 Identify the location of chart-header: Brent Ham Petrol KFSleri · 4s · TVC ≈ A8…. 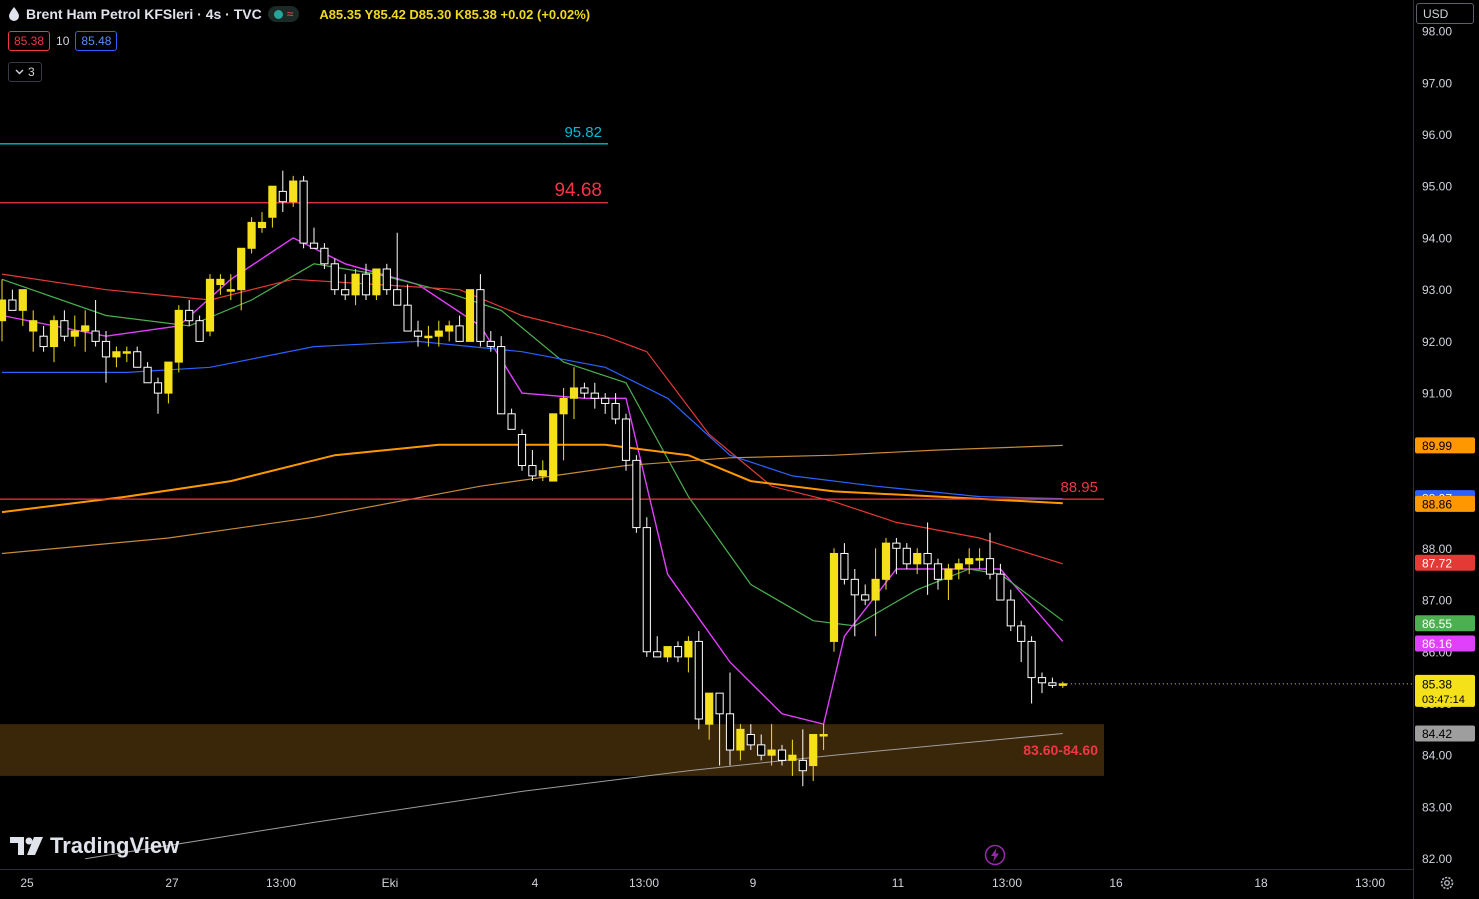
(299, 14).